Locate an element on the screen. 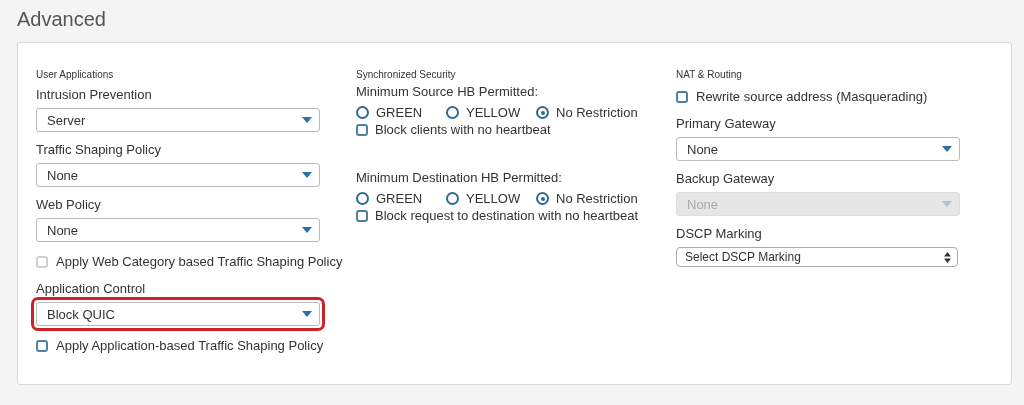  dropdown: Server is located at coordinates (178, 120).